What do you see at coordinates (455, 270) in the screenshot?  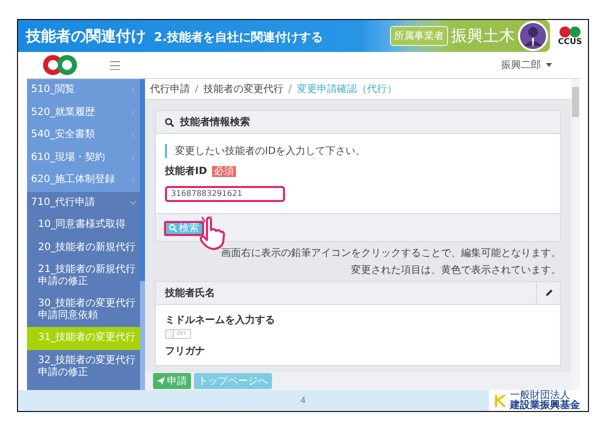 I see `note-text: 変更された項目は、黄色で表示されています。` at bounding box center [455, 270].